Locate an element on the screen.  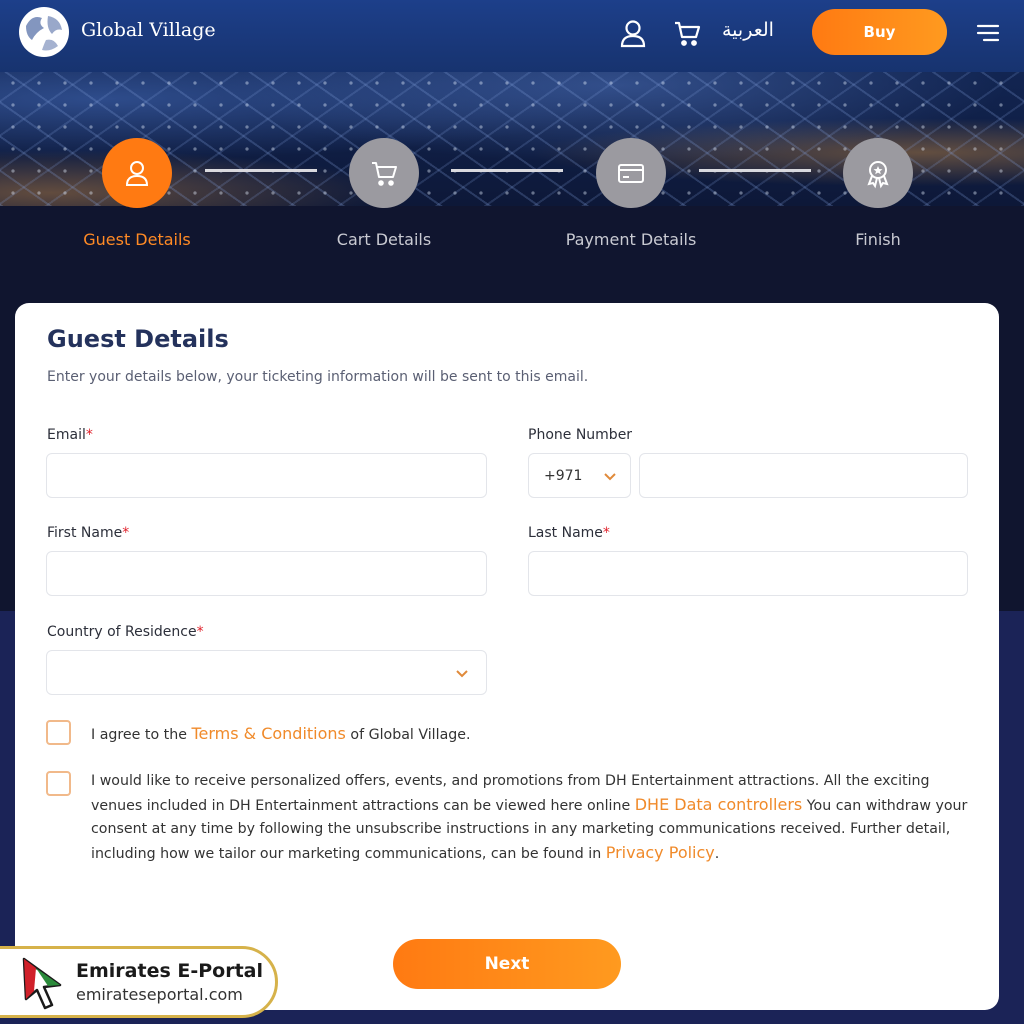
email-label: Email* is located at coordinates (70, 435).